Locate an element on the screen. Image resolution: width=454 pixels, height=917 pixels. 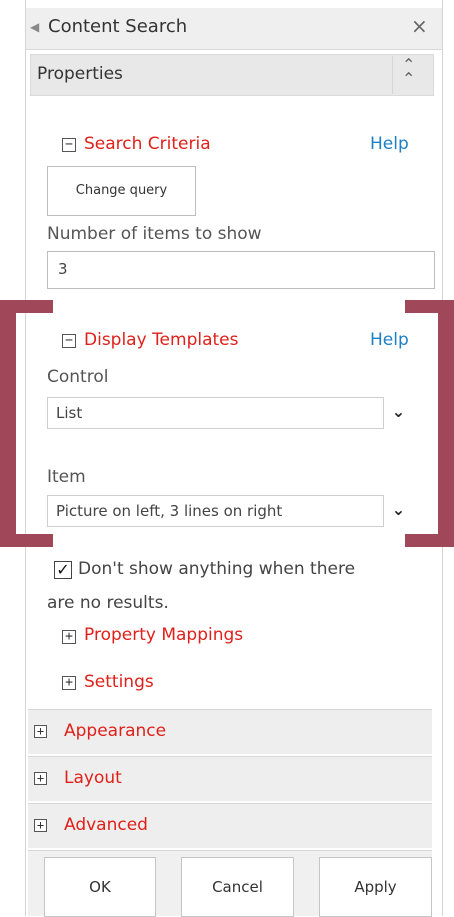
property-mappings-expand-toggle: + is located at coordinates (69, 637).